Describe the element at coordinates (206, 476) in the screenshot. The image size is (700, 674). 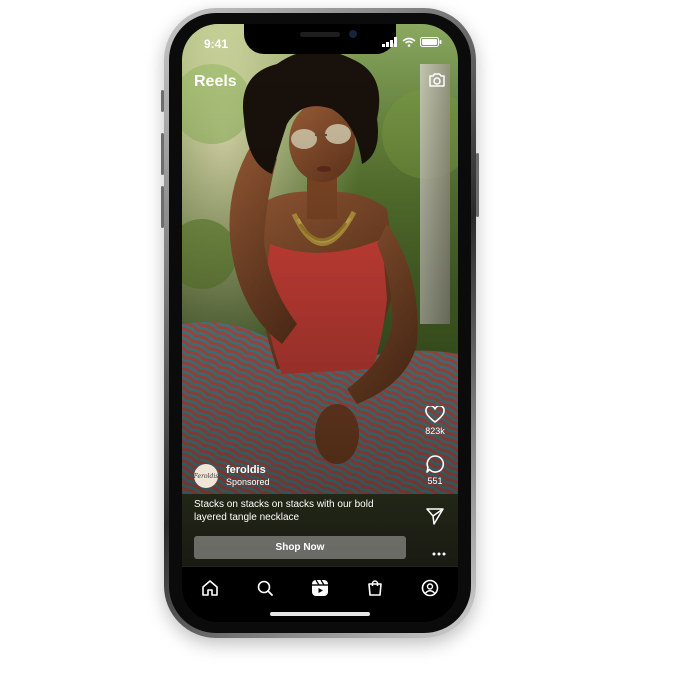
I see `avatar: Feroldis` at that location.